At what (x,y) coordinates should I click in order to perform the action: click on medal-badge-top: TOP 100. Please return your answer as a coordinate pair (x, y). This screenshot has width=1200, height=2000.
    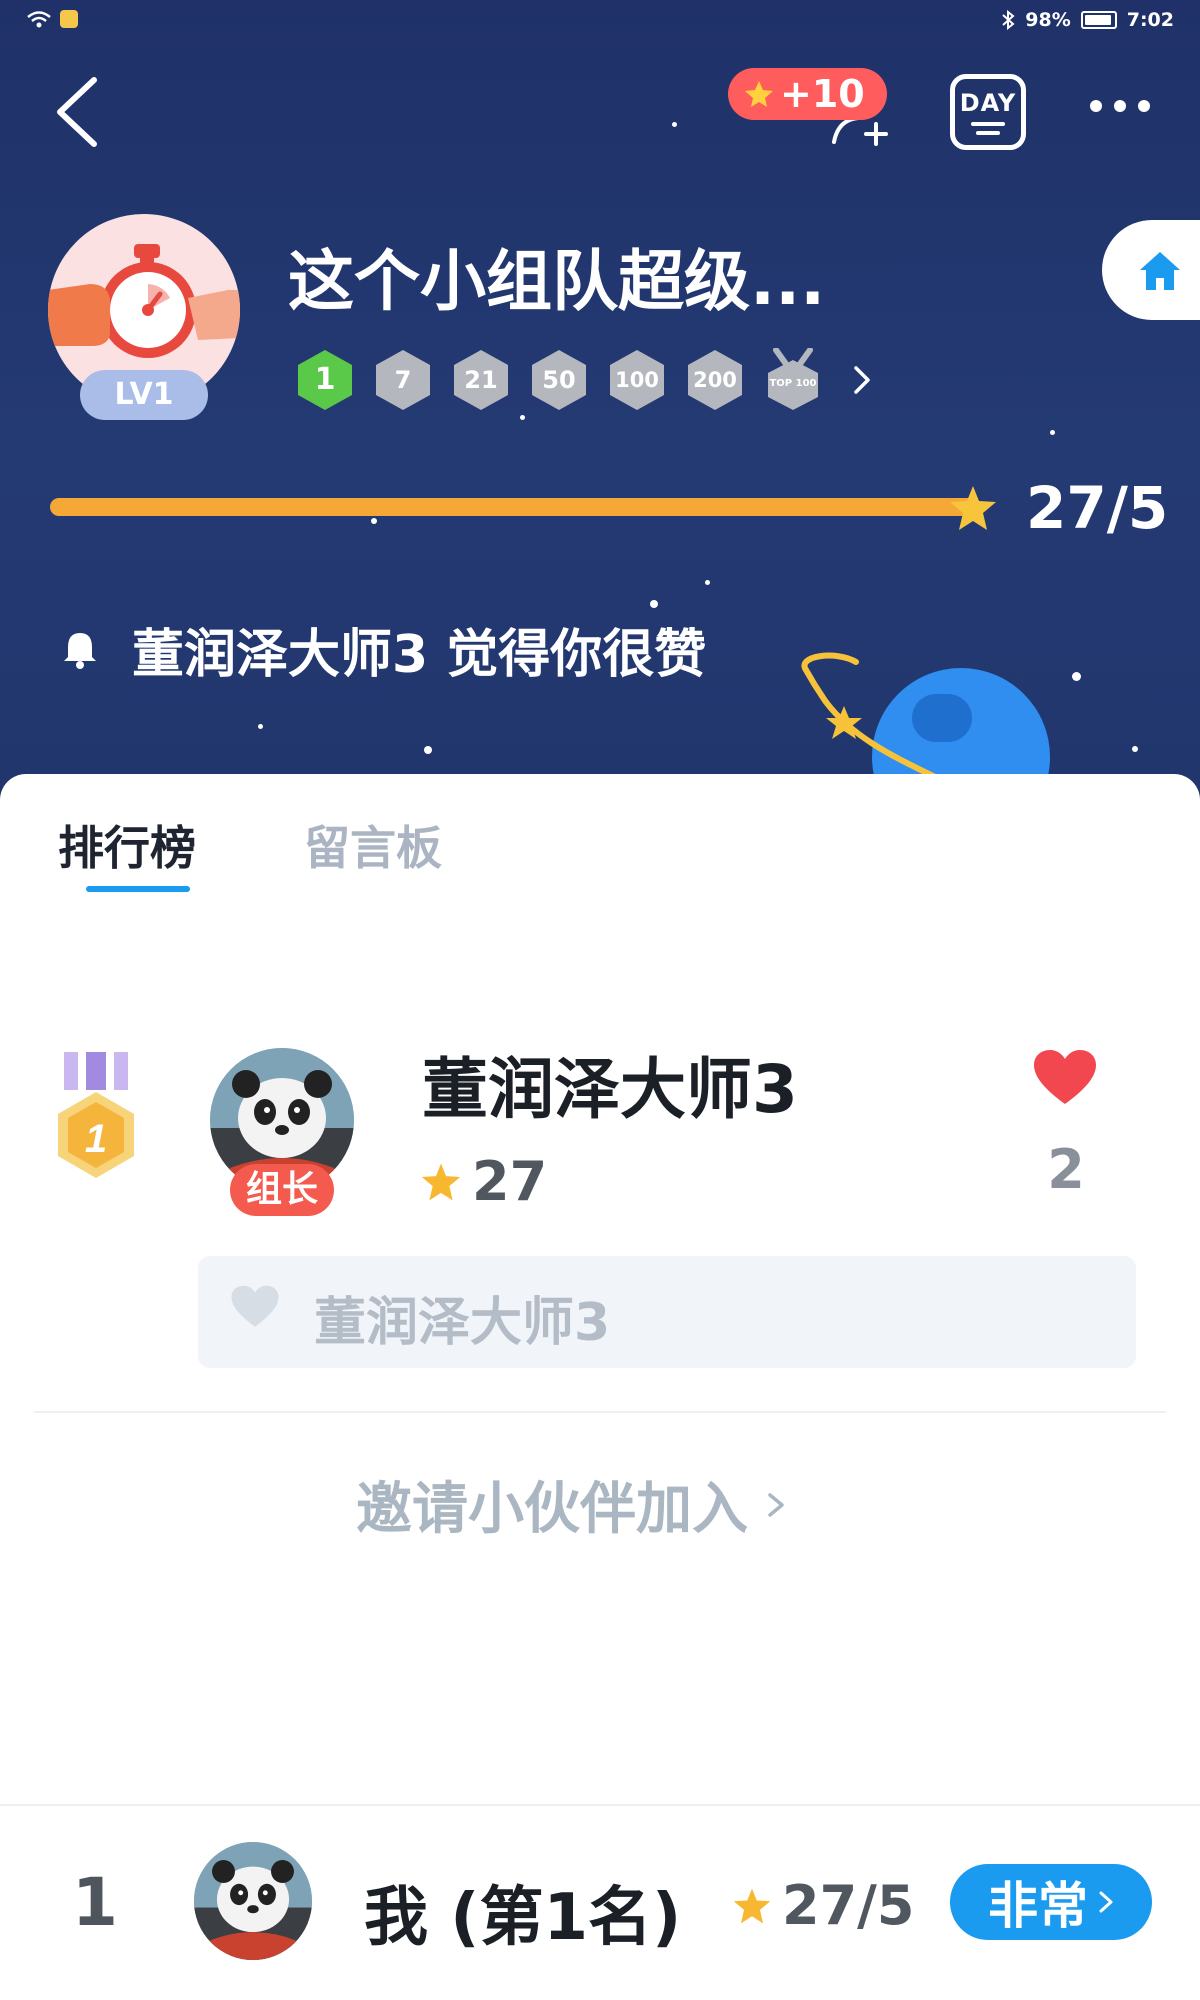
    Looking at the image, I should click on (793, 380).